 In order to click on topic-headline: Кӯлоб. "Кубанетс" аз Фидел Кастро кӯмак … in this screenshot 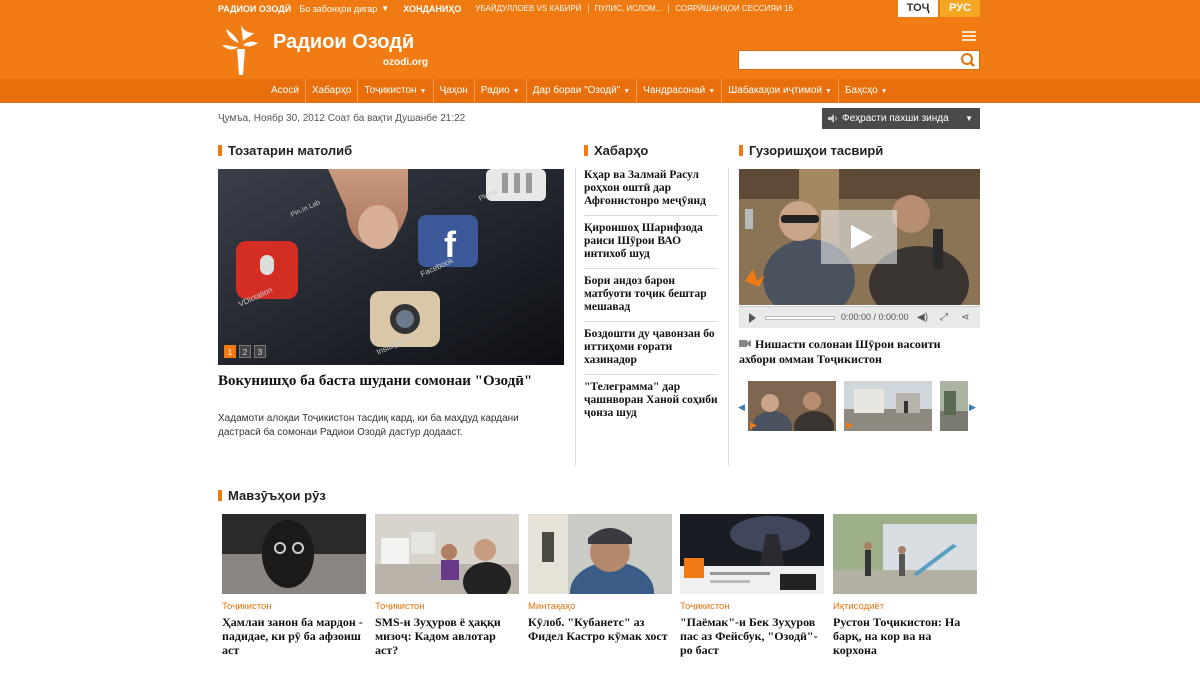, I will do `click(600, 629)`.